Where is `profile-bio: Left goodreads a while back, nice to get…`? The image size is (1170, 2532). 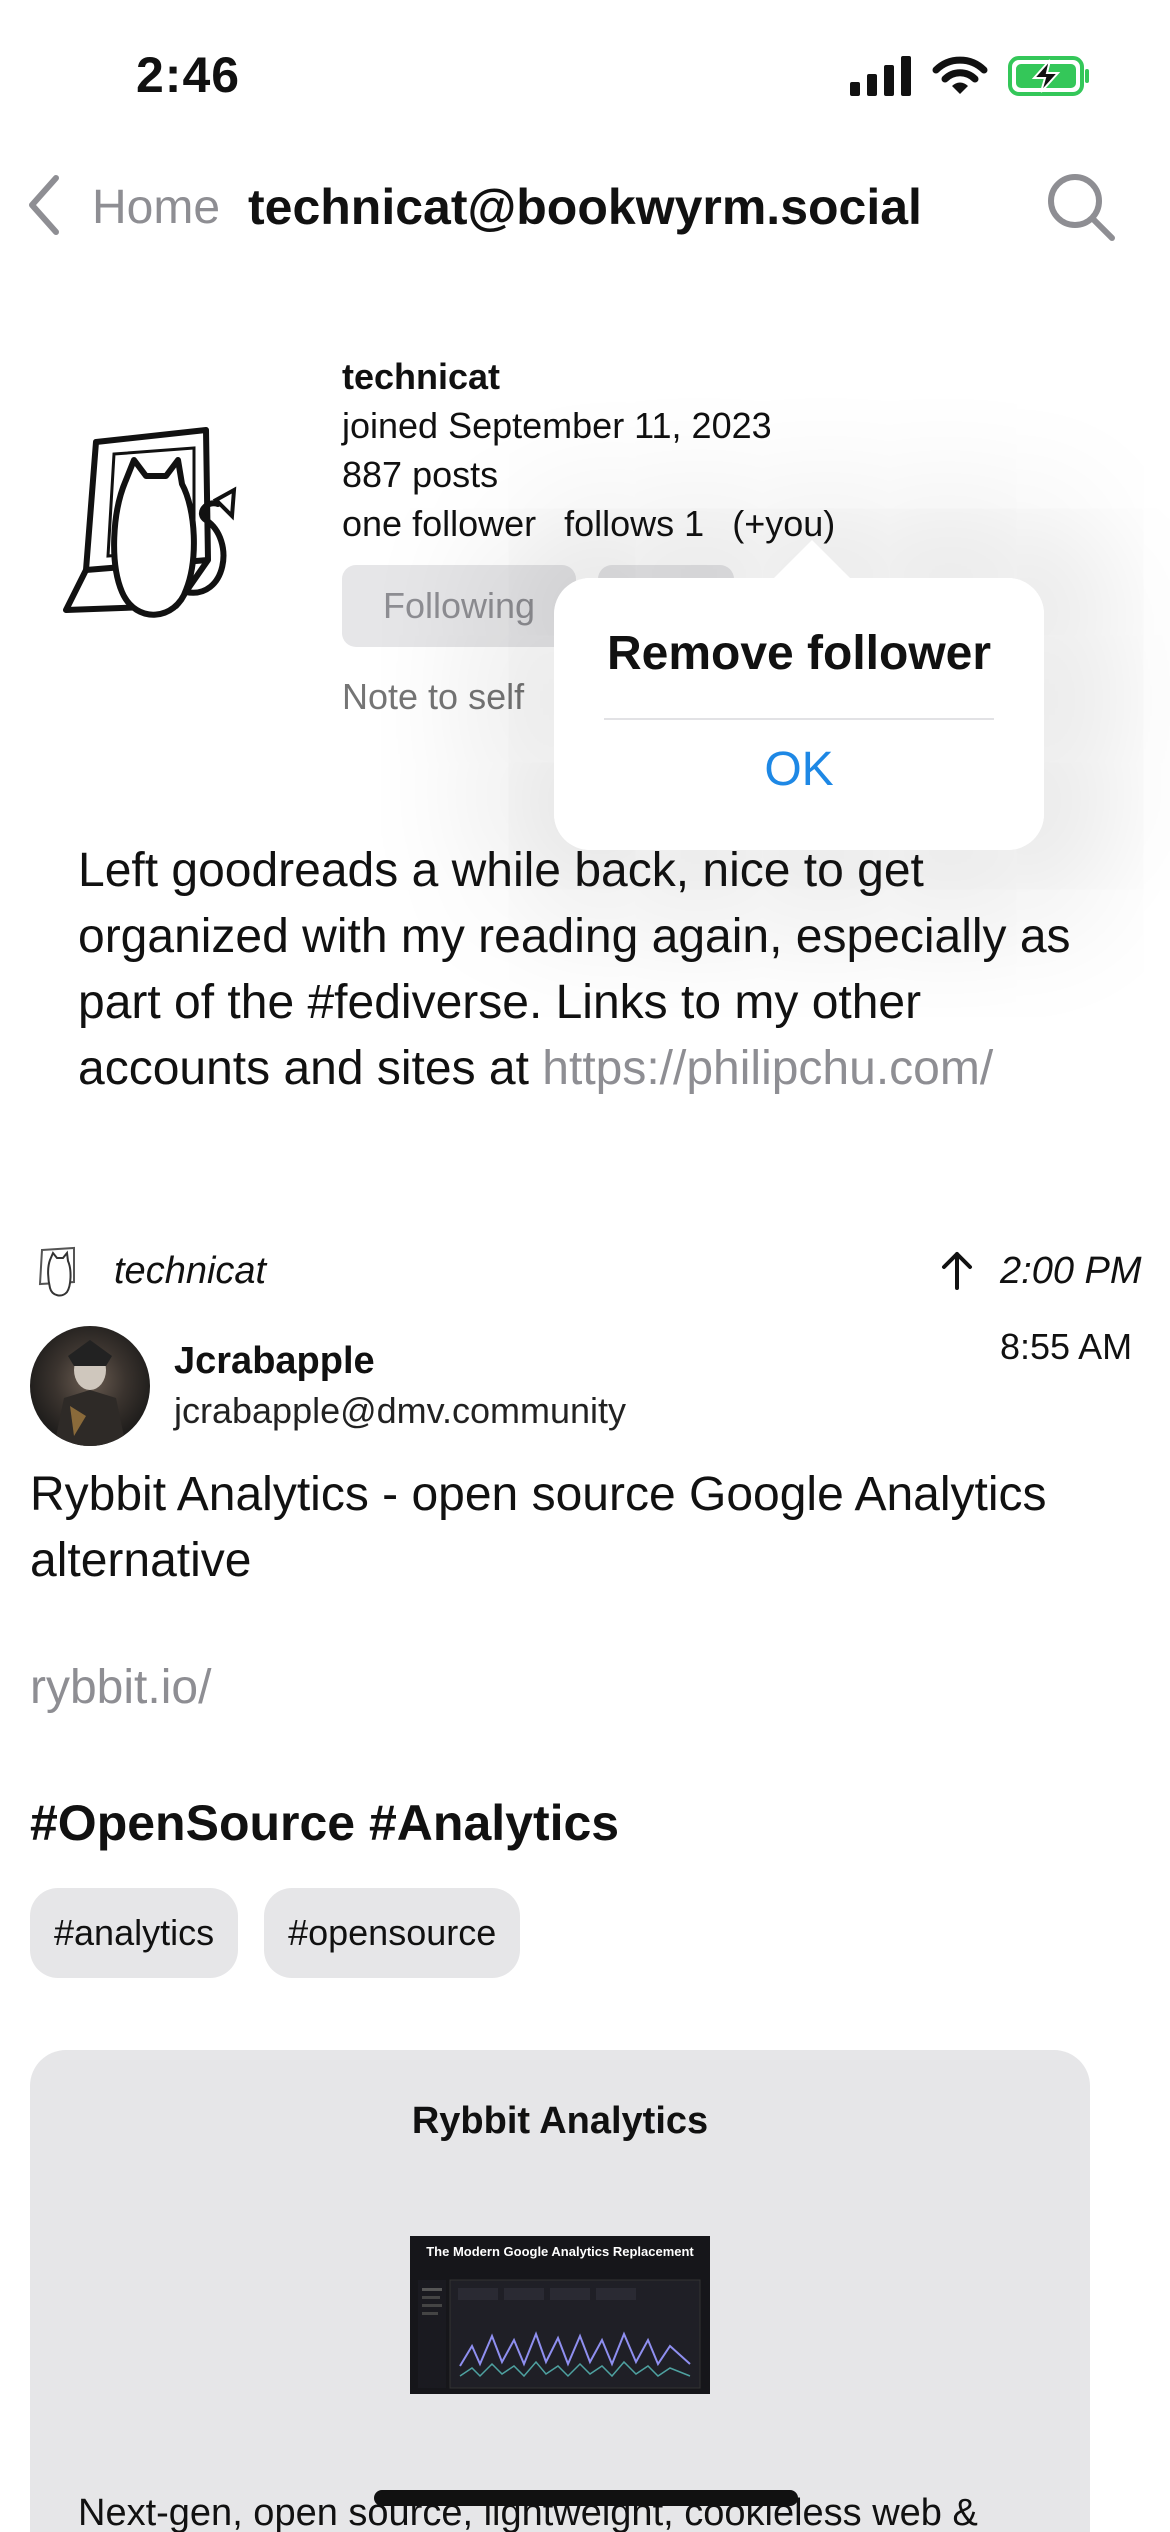 profile-bio: Left goodreads a while back, nice to get… is located at coordinates (588, 970).